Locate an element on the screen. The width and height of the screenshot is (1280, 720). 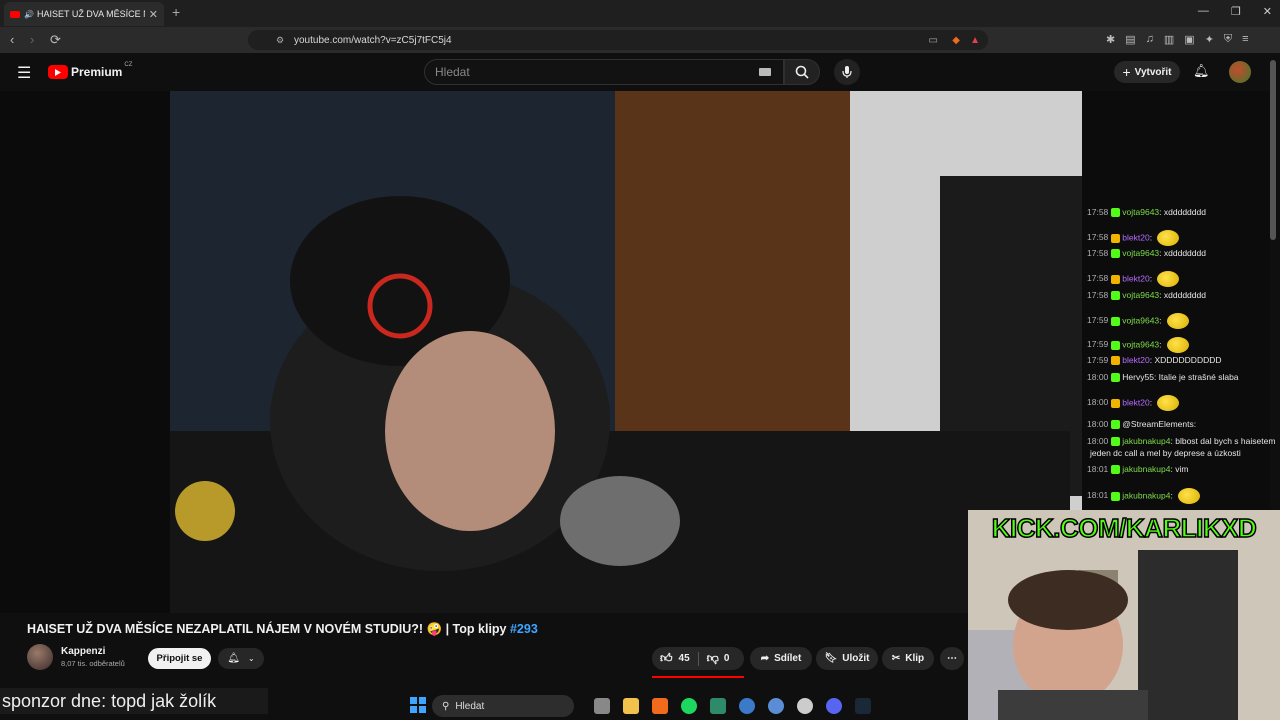
join-button: Připojit se is located at coordinates (179, 658).